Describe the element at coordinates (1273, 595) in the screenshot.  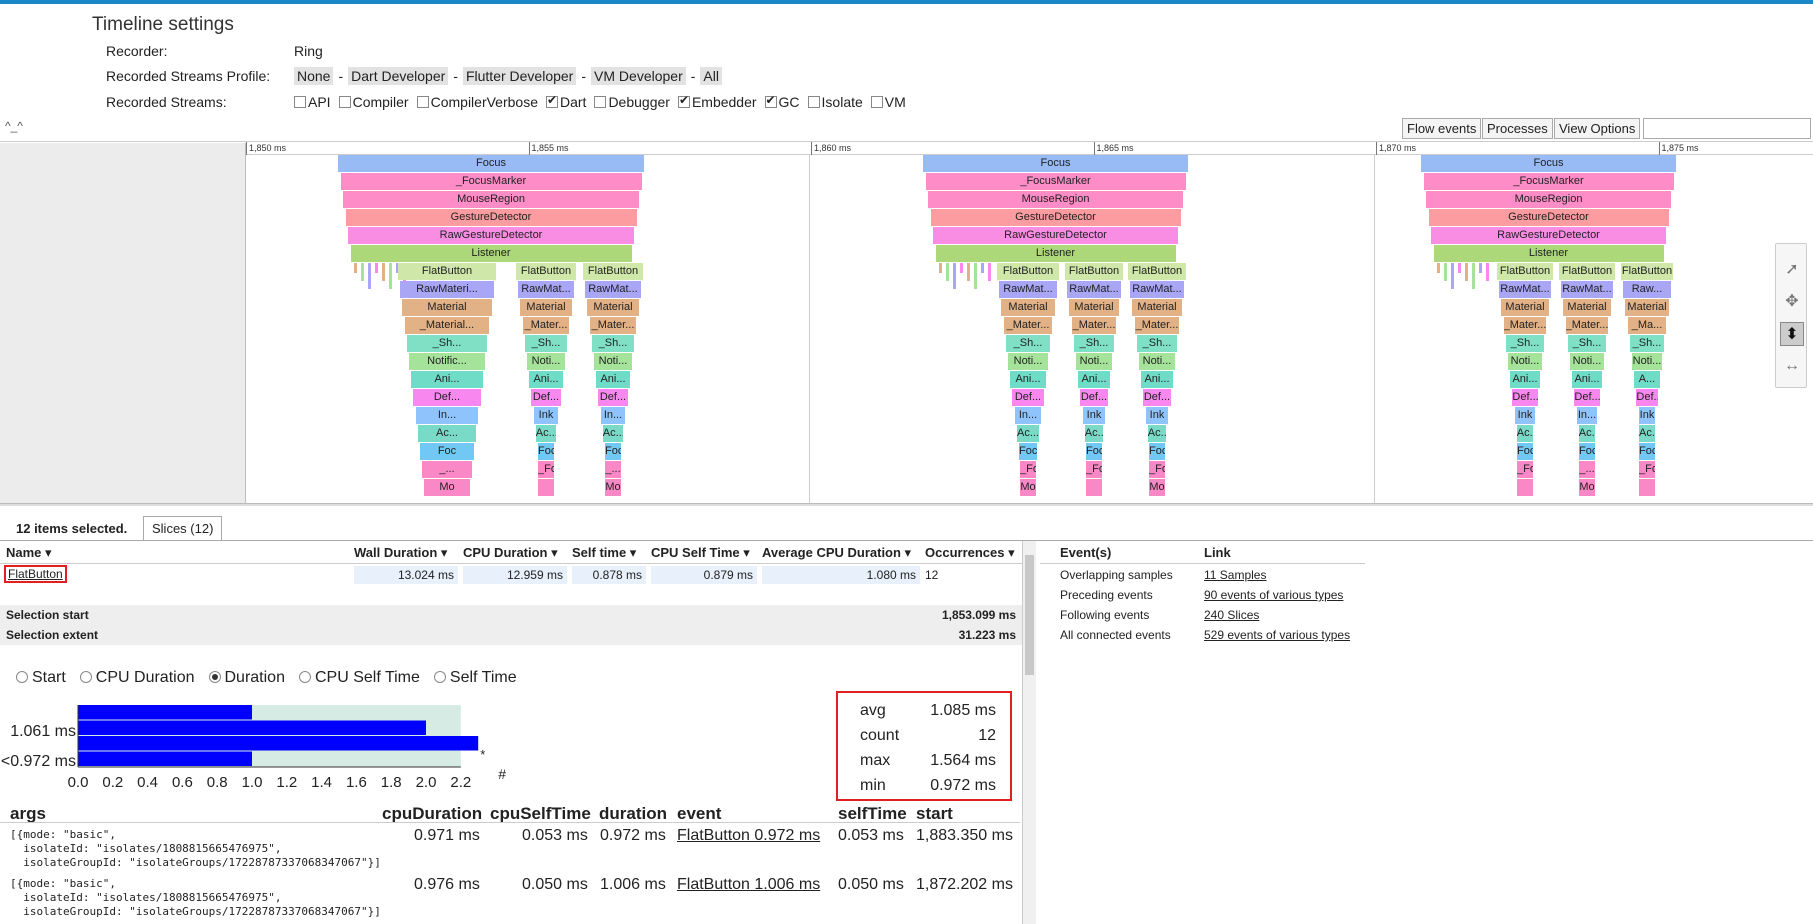
I see `related-link: 90 events of various types` at that location.